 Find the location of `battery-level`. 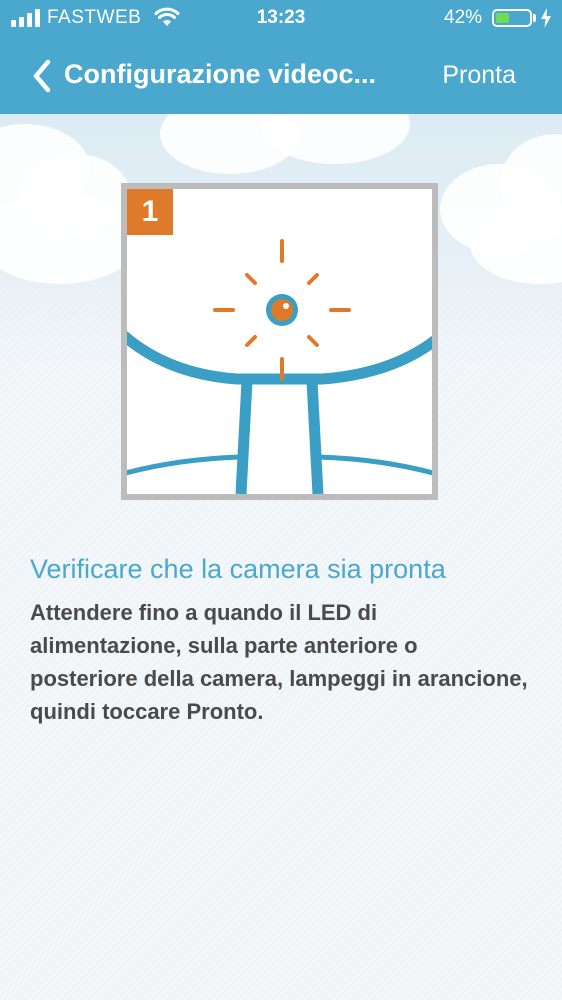

battery-level is located at coordinates (502, 18).